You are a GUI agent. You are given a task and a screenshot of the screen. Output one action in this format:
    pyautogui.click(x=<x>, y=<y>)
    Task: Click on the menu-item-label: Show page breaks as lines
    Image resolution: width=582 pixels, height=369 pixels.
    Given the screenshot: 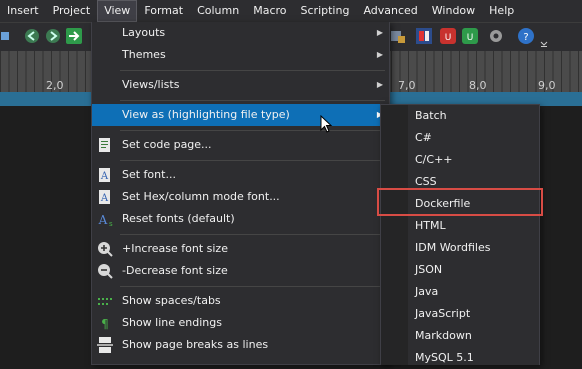 What is the action you would take?
    pyautogui.click(x=195, y=344)
    